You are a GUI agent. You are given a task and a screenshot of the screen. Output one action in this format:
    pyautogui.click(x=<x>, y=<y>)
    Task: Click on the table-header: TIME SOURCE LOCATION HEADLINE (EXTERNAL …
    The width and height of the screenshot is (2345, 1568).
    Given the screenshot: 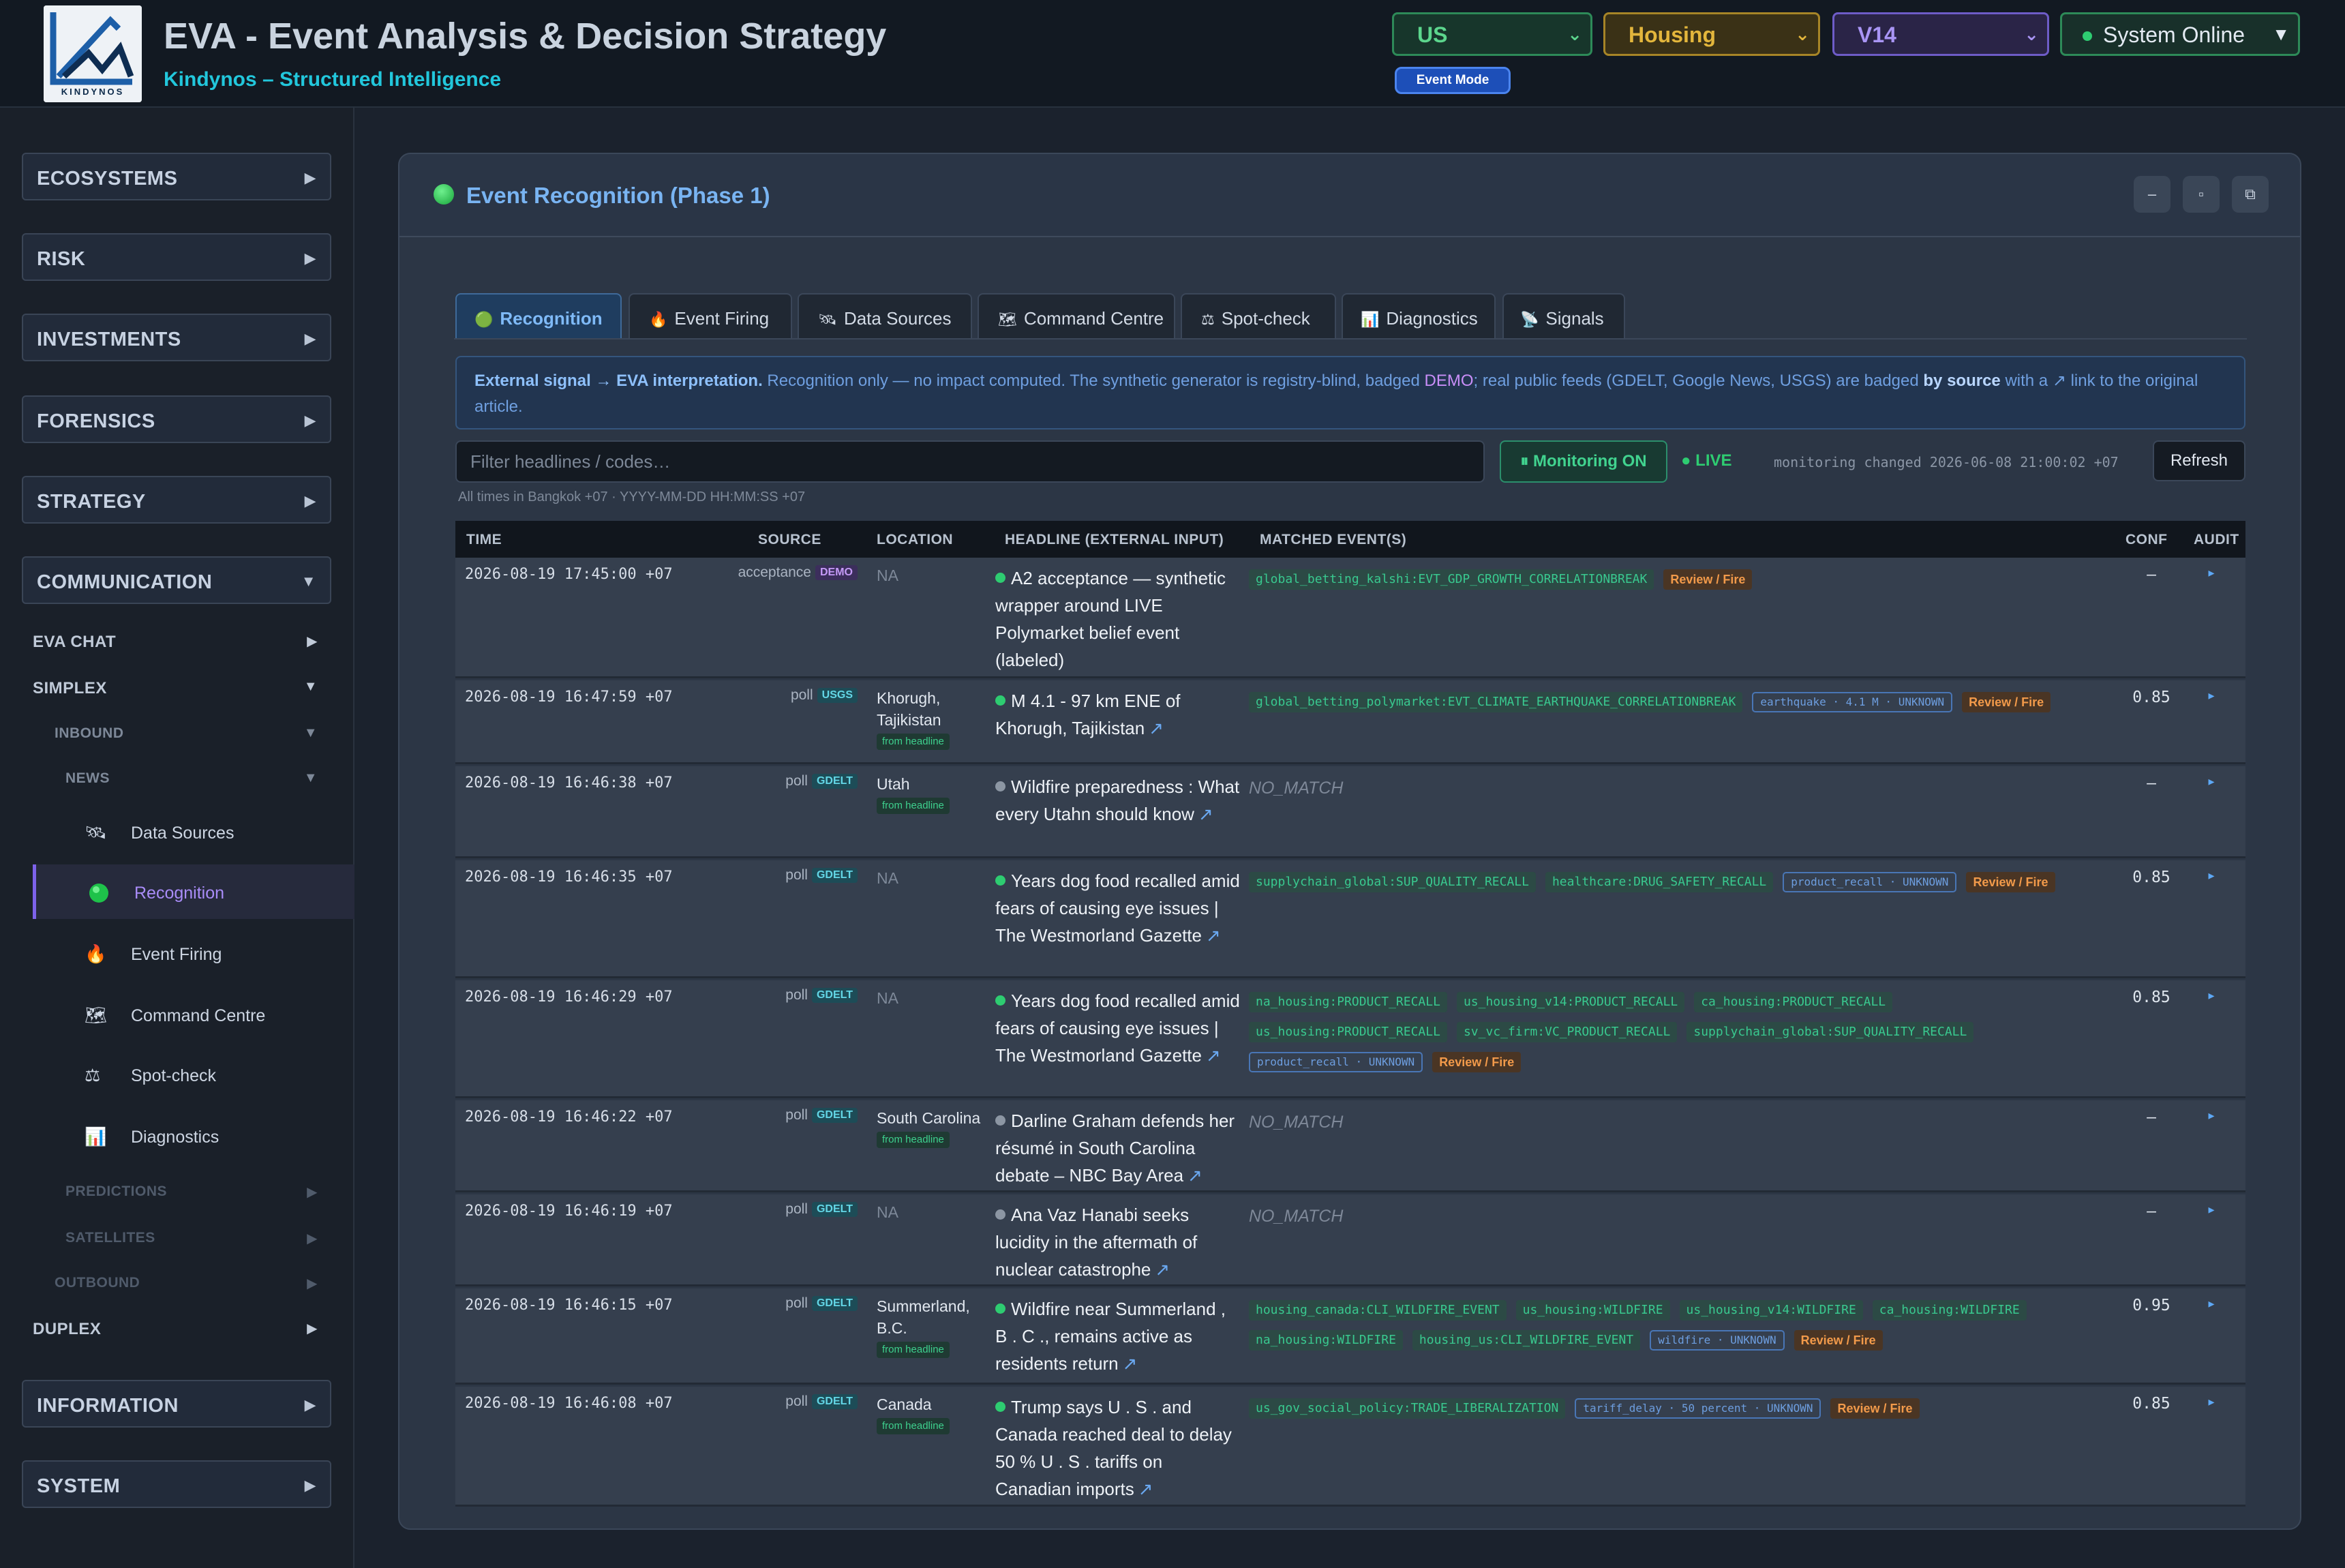 What is the action you would take?
    pyautogui.click(x=1350, y=539)
    